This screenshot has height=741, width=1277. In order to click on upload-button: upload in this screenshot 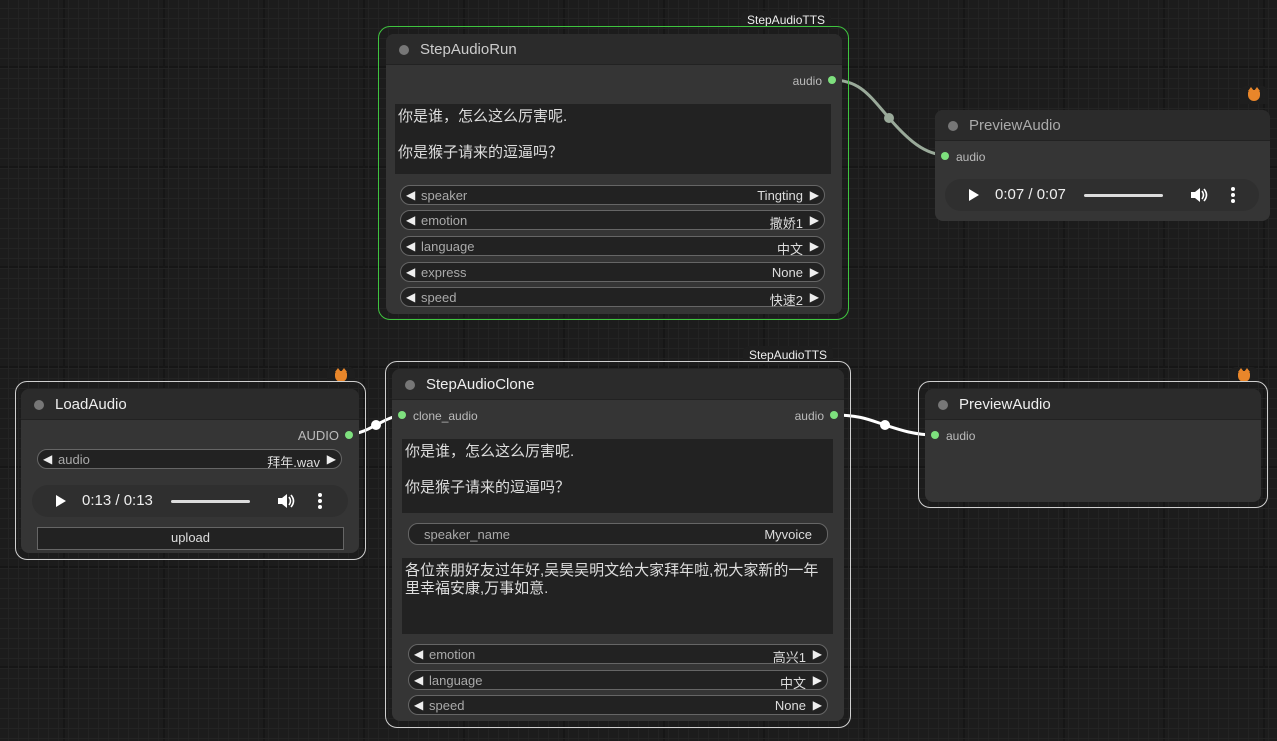, I will do `click(190, 538)`.